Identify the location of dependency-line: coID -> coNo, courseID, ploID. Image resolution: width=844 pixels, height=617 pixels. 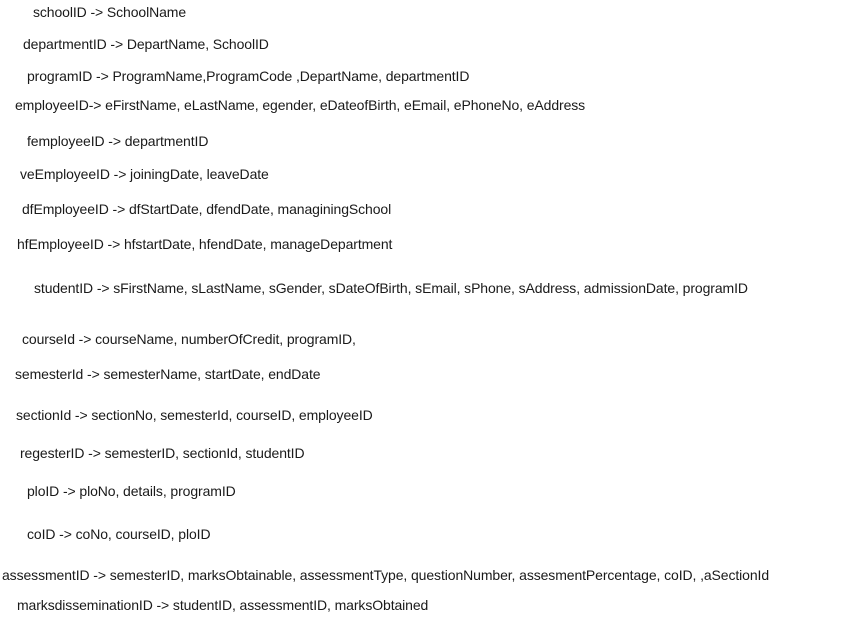
(119, 534).